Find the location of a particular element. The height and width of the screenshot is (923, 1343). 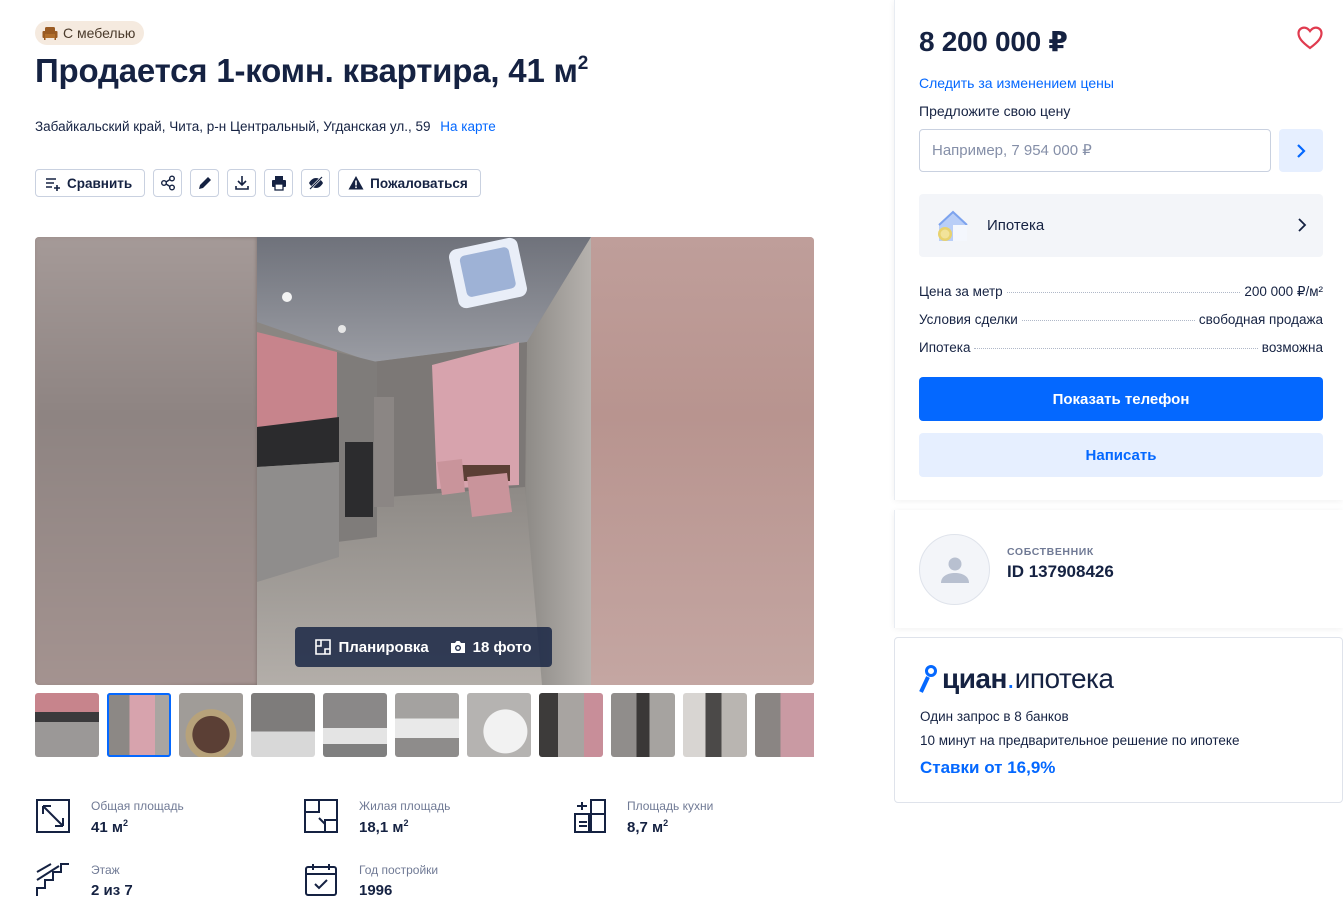

fact-living-area: Жилая площадь 18,1 м2 is located at coordinates (376, 817).